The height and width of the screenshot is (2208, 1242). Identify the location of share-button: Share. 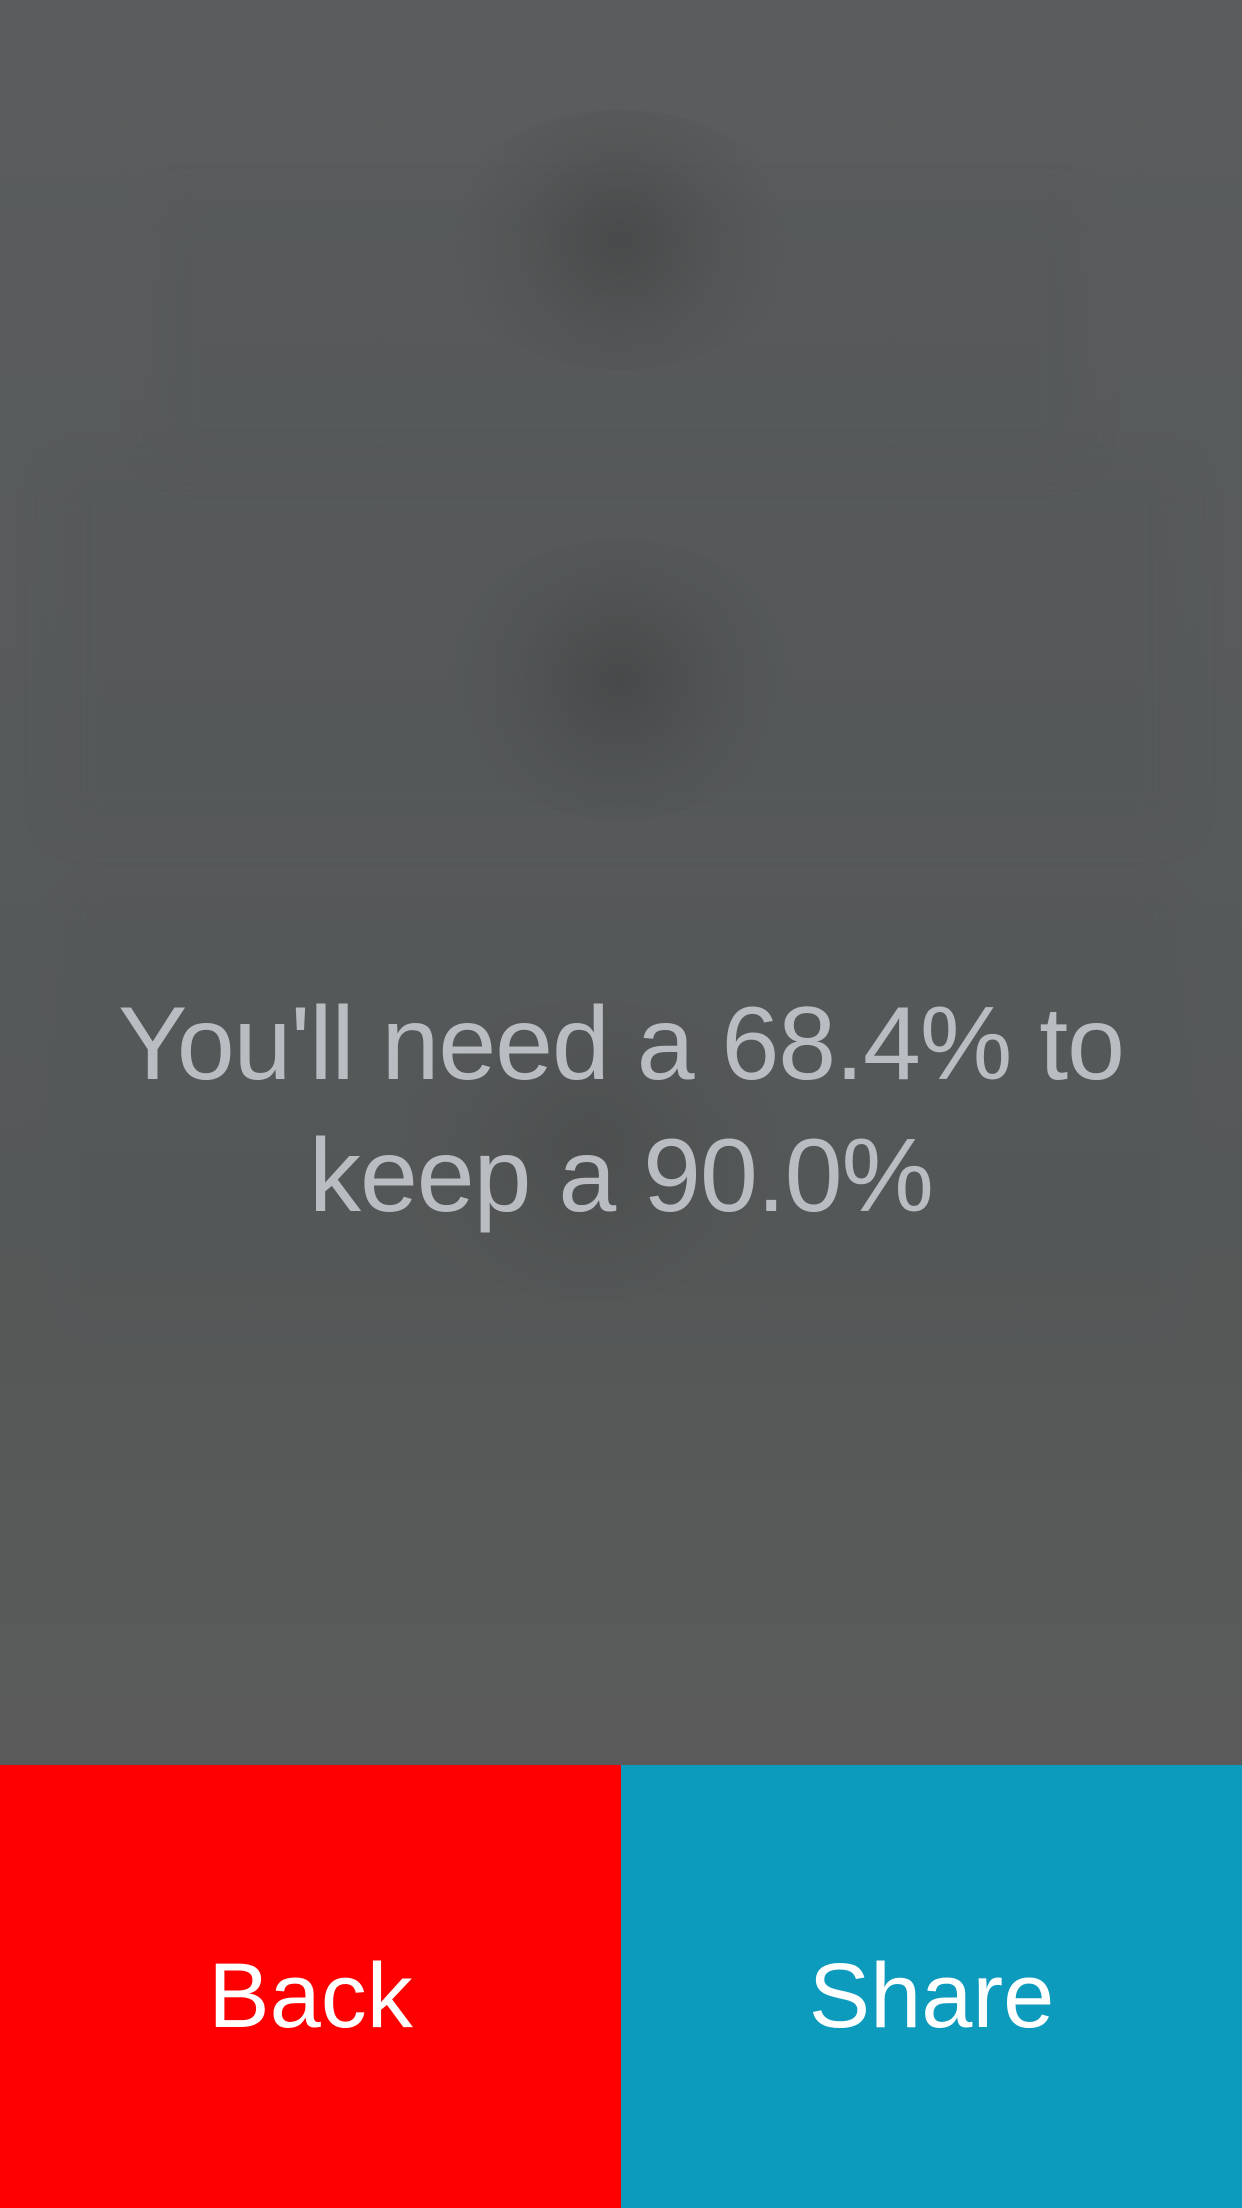
(931, 1986).